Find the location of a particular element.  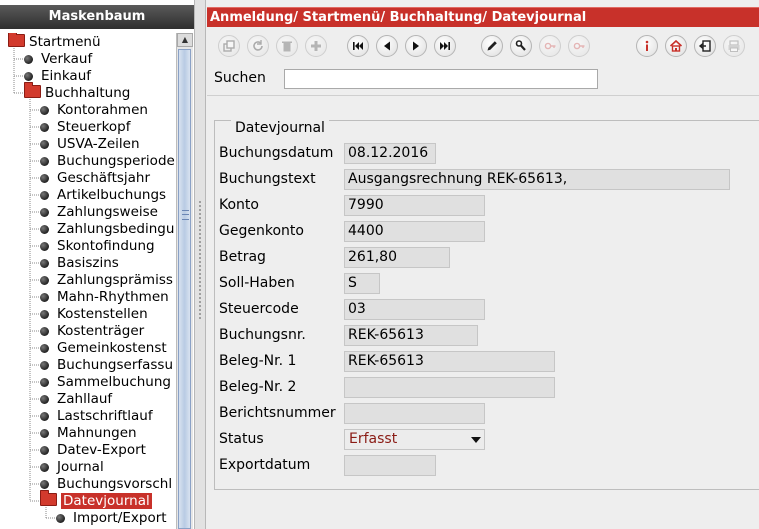

tree-item-label: Buchungsvorschl is located at coordinates (115, 484).